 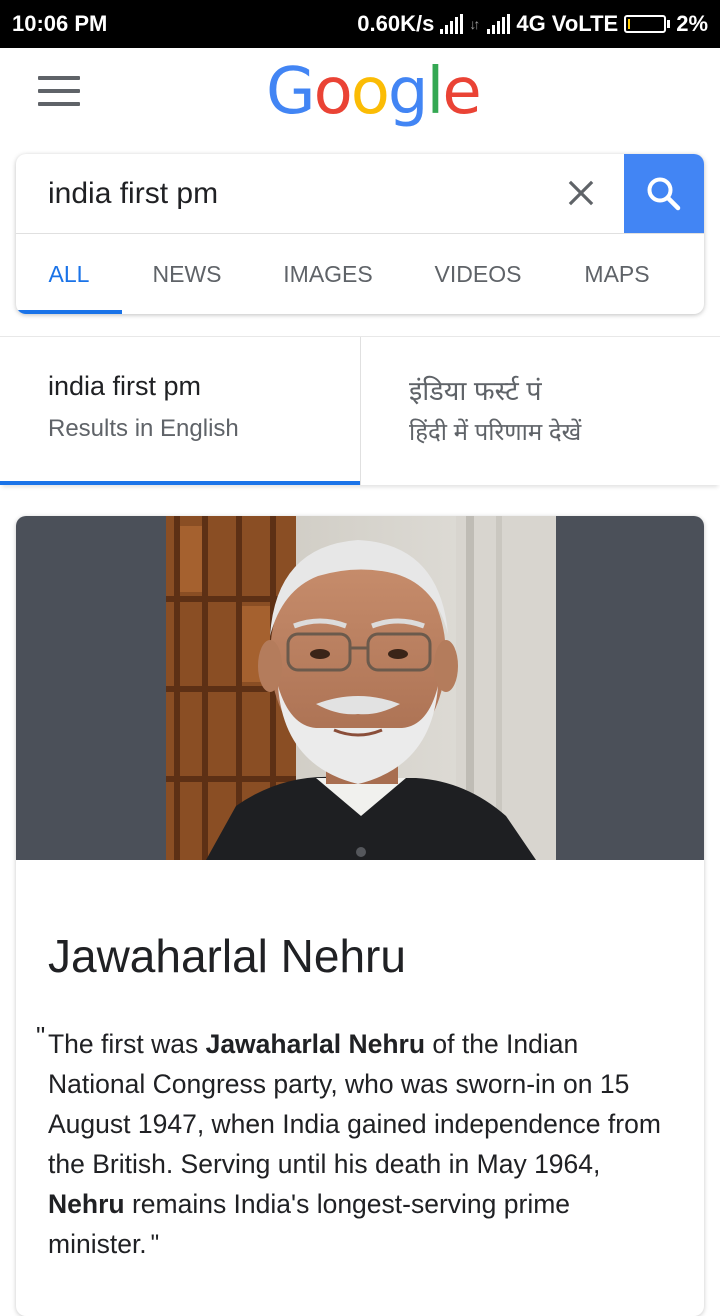 What do you see at coordinates (435, 92) in the screenshot?
I see `logo-letter: l` at bounding box center [435, 92].